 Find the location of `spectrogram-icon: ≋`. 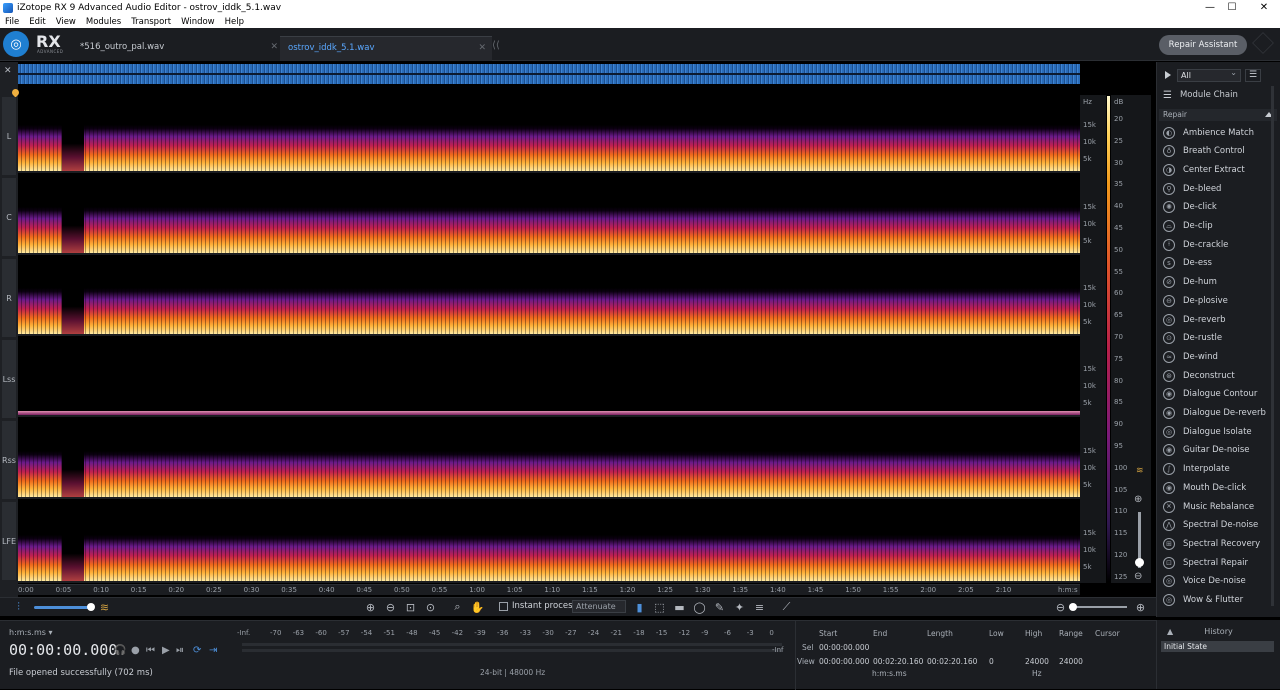

spectrogram-icon: ≋ is located at coordinates (104, 607).